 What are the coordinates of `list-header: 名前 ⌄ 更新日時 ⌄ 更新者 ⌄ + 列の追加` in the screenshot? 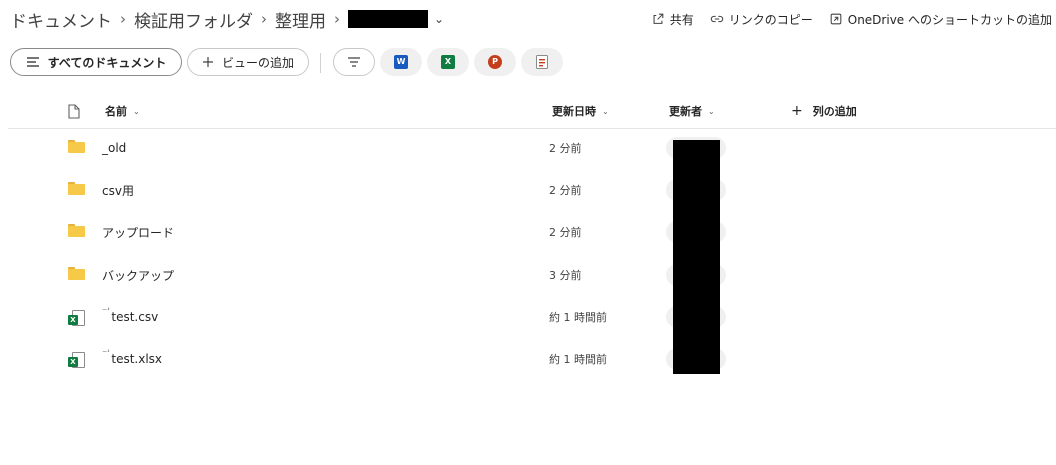 It's located at (532, 111).